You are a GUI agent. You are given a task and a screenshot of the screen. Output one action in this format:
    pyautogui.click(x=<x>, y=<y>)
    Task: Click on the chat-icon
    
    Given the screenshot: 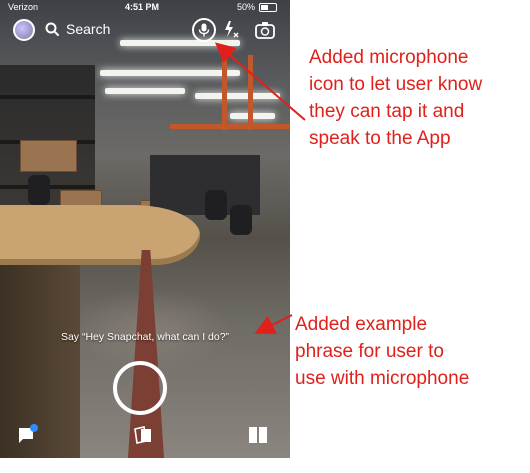 What is the action you would take?
    pyautogui.click(x=29, y=434)
    